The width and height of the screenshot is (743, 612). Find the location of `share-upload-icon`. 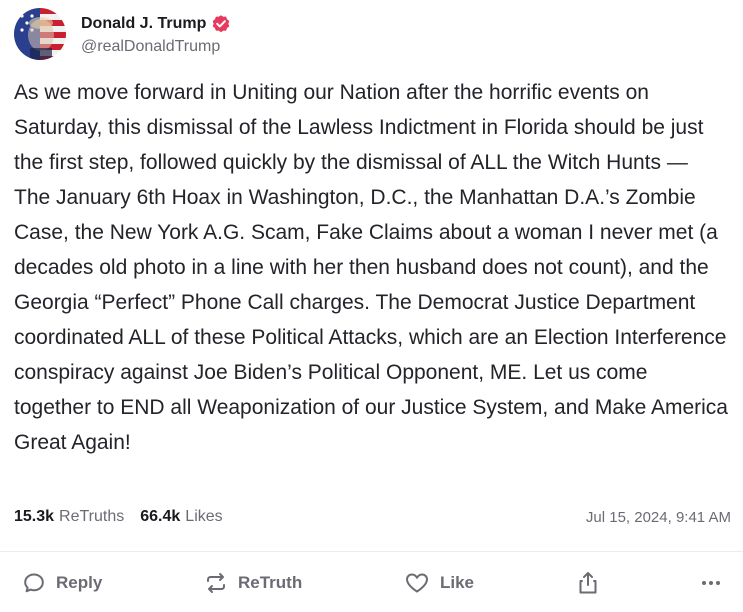

share-upload-icon is located at coordinates (588, 583).